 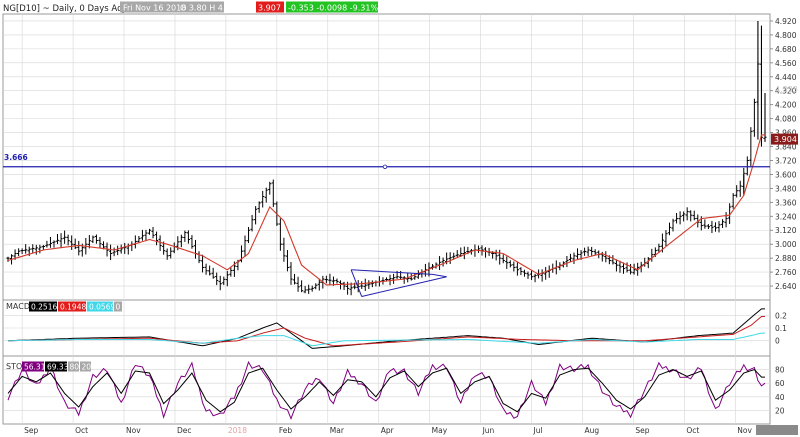 What do you see at coordinates (777, 430) in the screenshot?
I see `scrollbar-thumb` at bounding box center [777, 430].